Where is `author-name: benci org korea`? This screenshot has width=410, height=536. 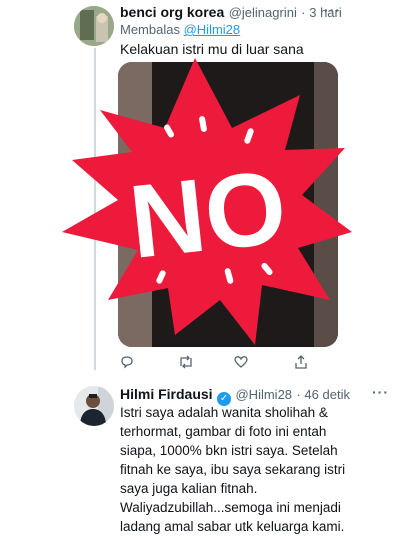
author-name: benci org korea is located at coordinates (172, 12).